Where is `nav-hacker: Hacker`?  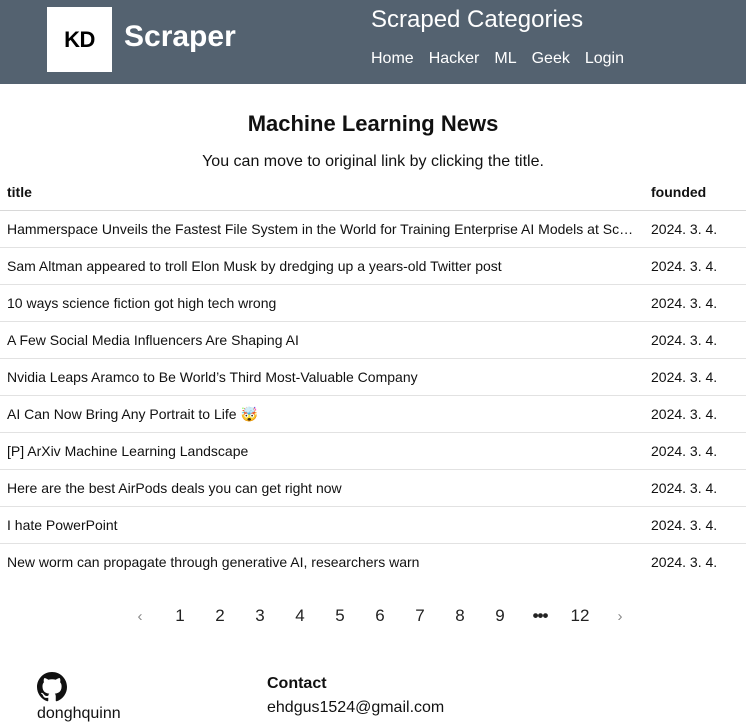
nav-hacker: Hacker is located at coordinates (454, 59).